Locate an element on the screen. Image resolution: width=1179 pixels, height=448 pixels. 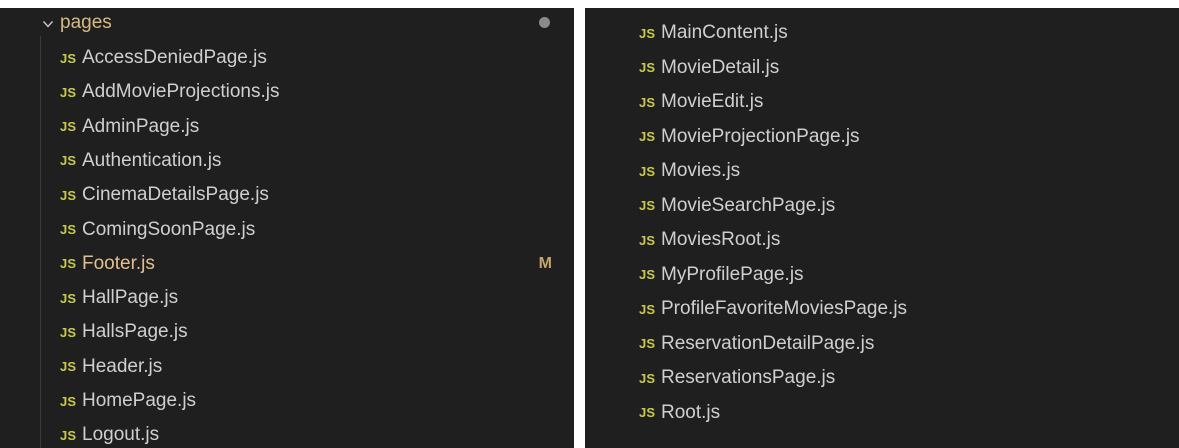
file-item: JS HallsPage.js is located at coordinates (317, 332).